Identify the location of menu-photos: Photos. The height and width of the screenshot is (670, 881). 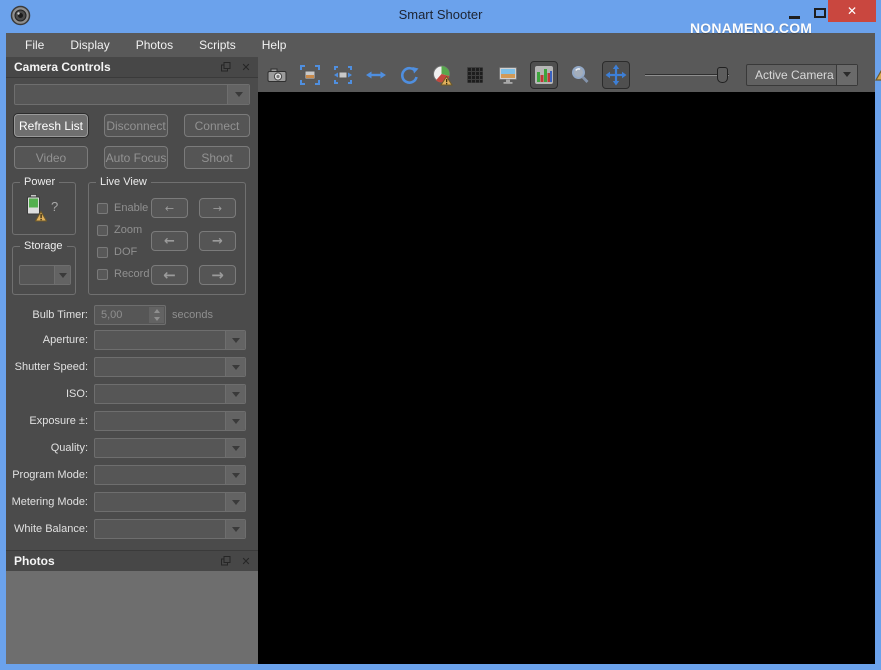
(154, 45).